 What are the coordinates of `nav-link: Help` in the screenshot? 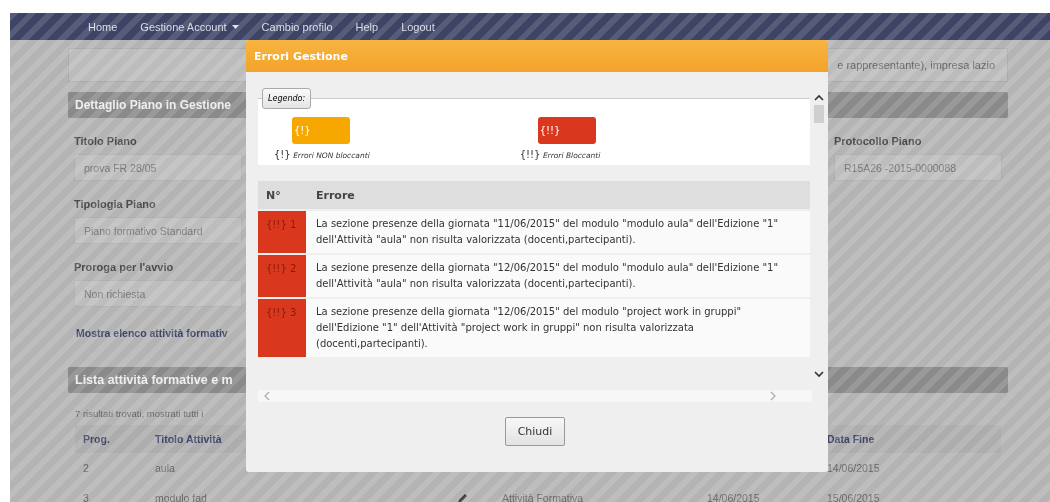 It's located at (367, 27).